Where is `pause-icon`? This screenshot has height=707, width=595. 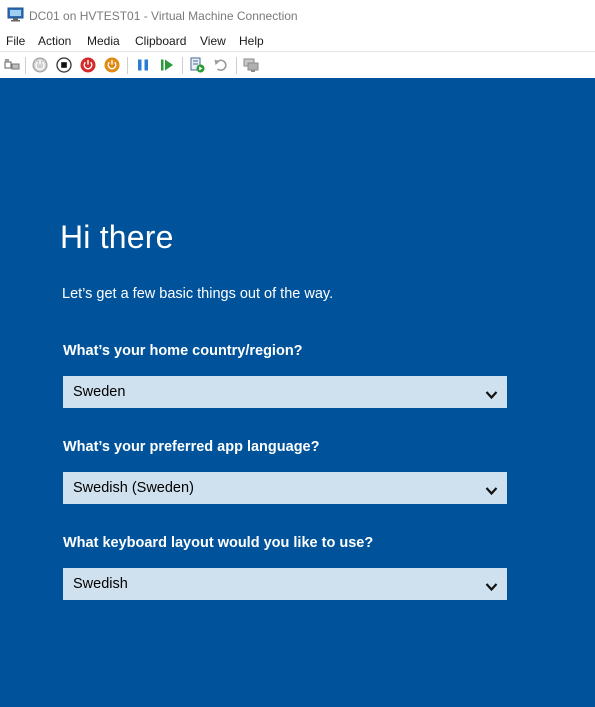 pause-icon is located at coordinates (143, 65).